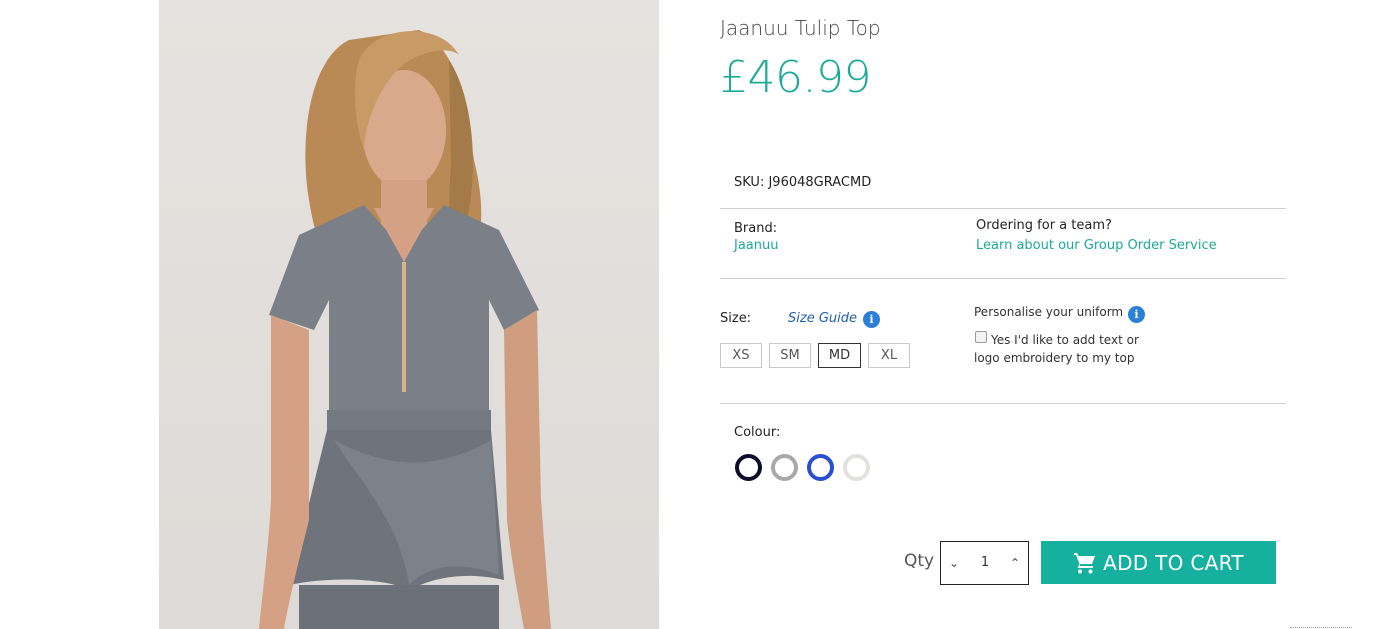  I want to click on qty-decrease-button: ⌄, so click(954, 563).